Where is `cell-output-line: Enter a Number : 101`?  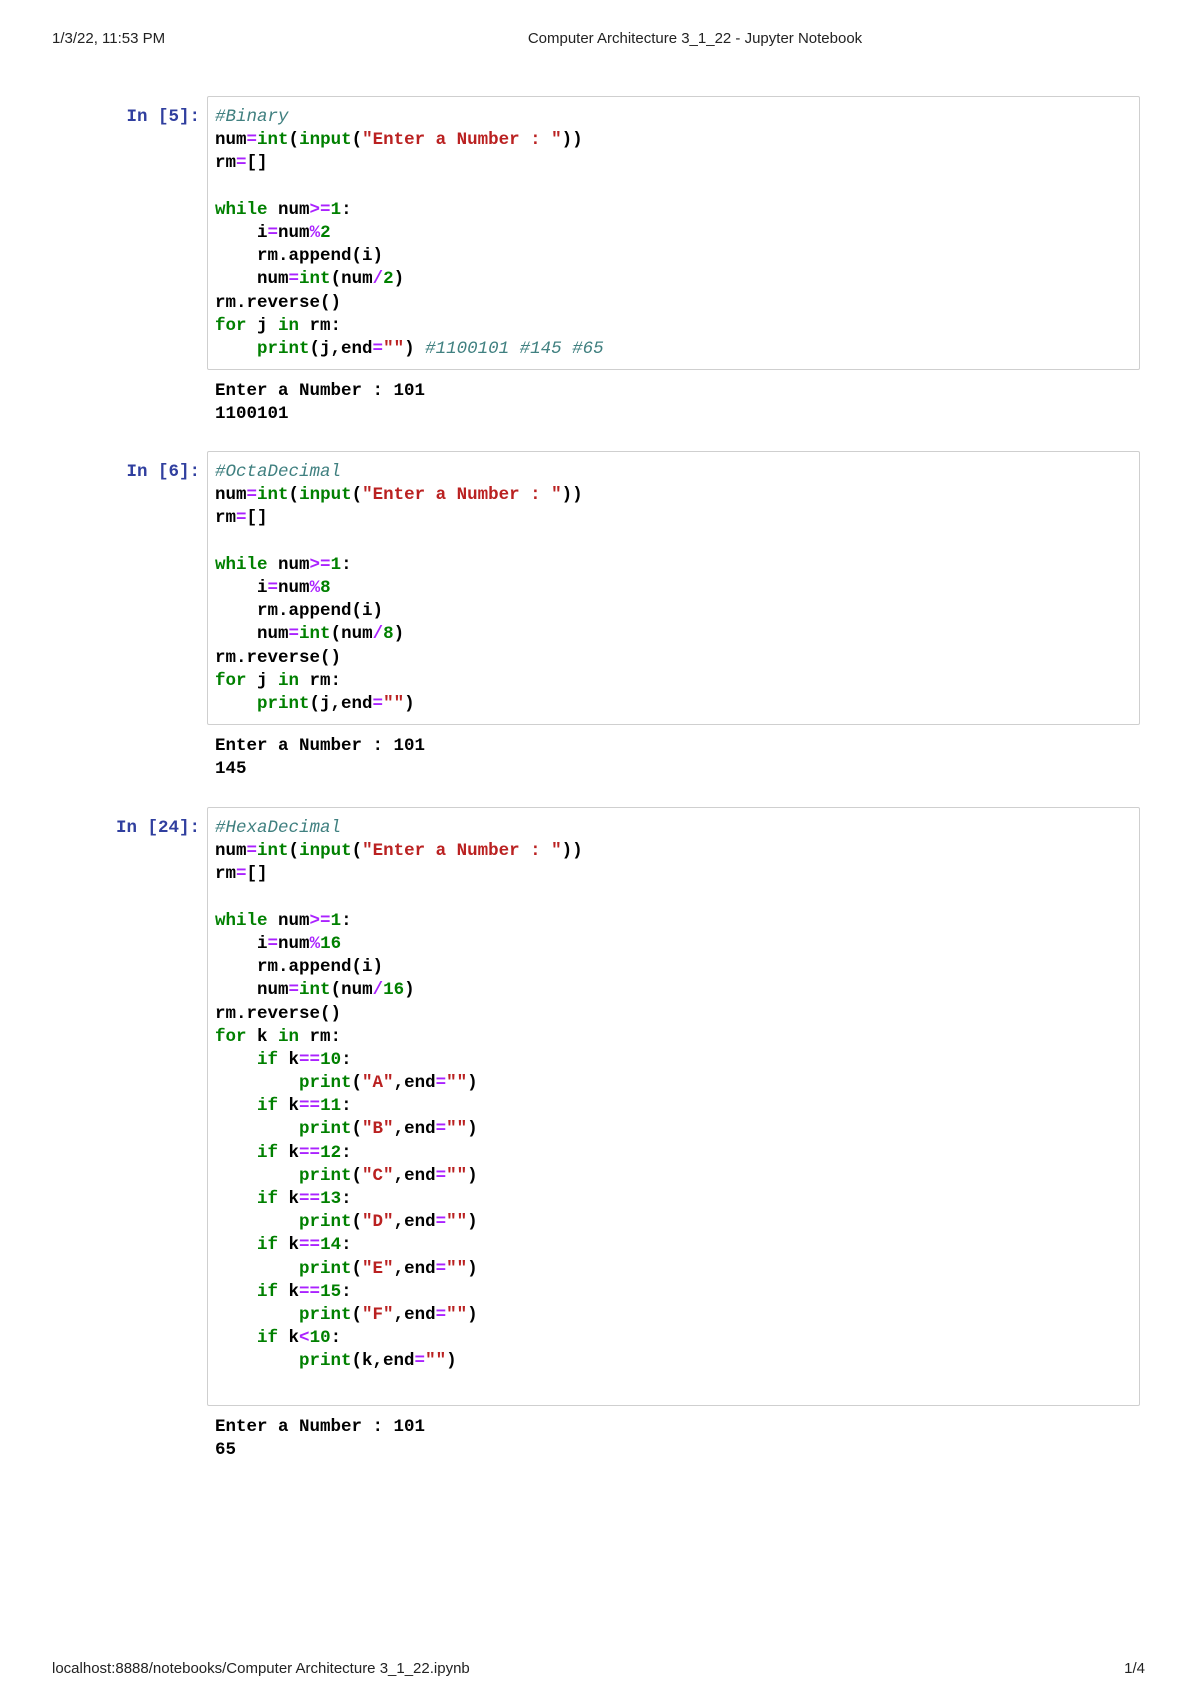
cell-output-line: Enter a Number : 101 is located at coordinates (320, 746).